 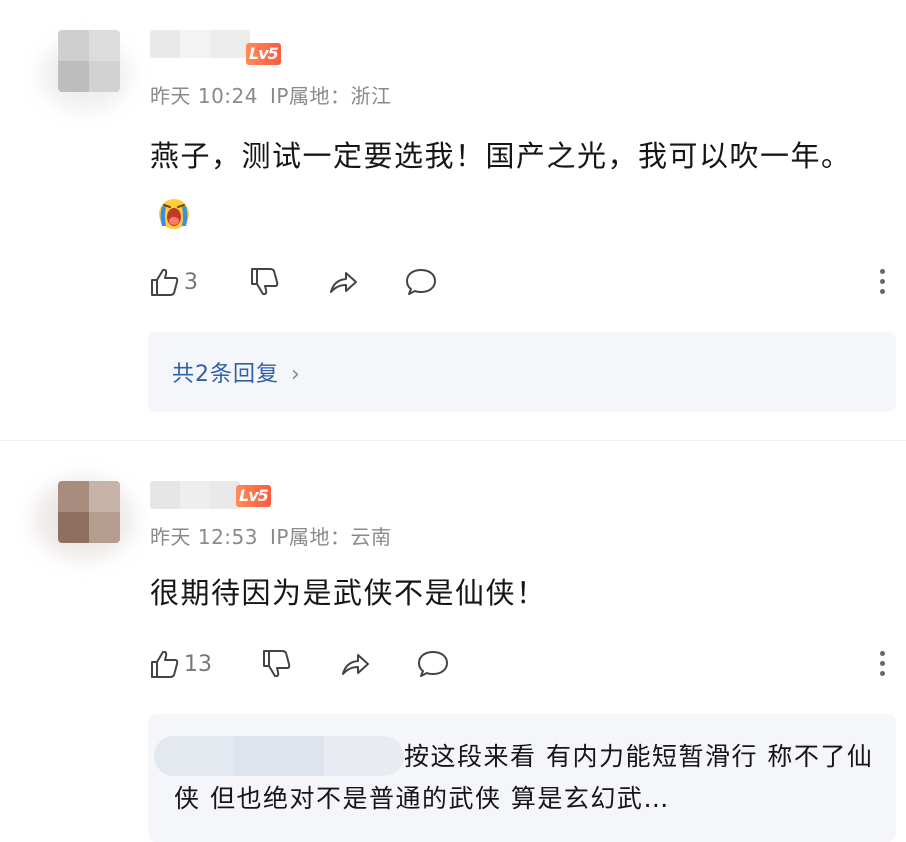 I want to click on comment-text-body: 燕子，测试一定要选我！国产之光，我可以吹一年。, so click(x=501, y=156).